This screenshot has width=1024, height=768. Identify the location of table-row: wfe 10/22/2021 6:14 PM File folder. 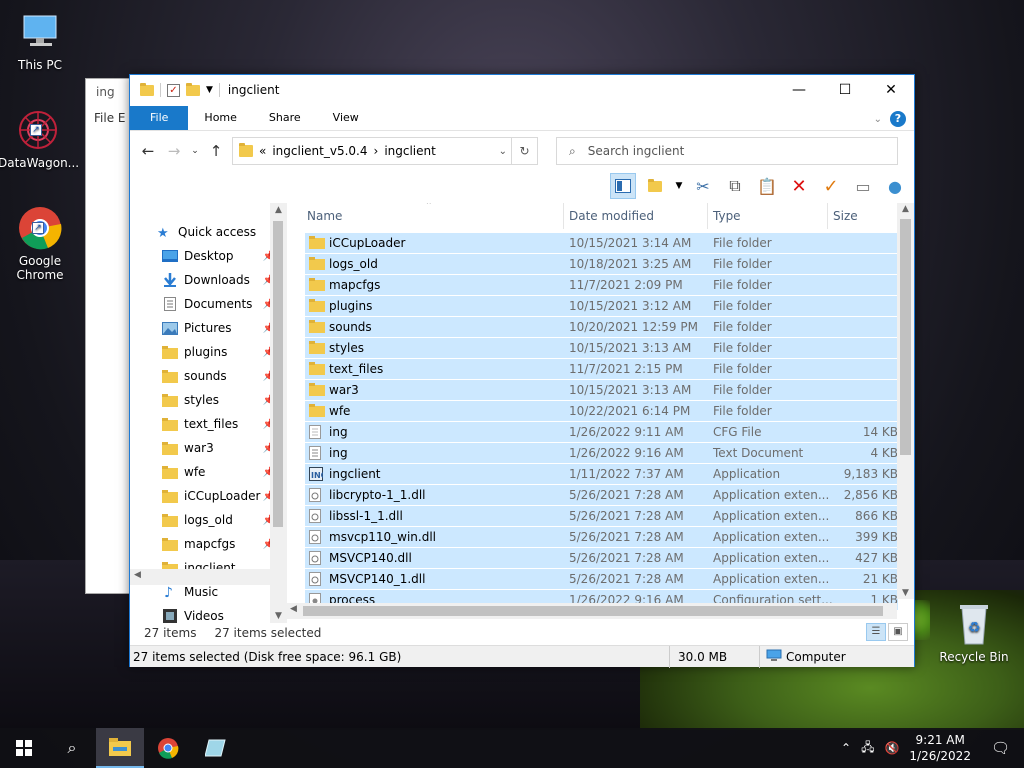
(601, 411).